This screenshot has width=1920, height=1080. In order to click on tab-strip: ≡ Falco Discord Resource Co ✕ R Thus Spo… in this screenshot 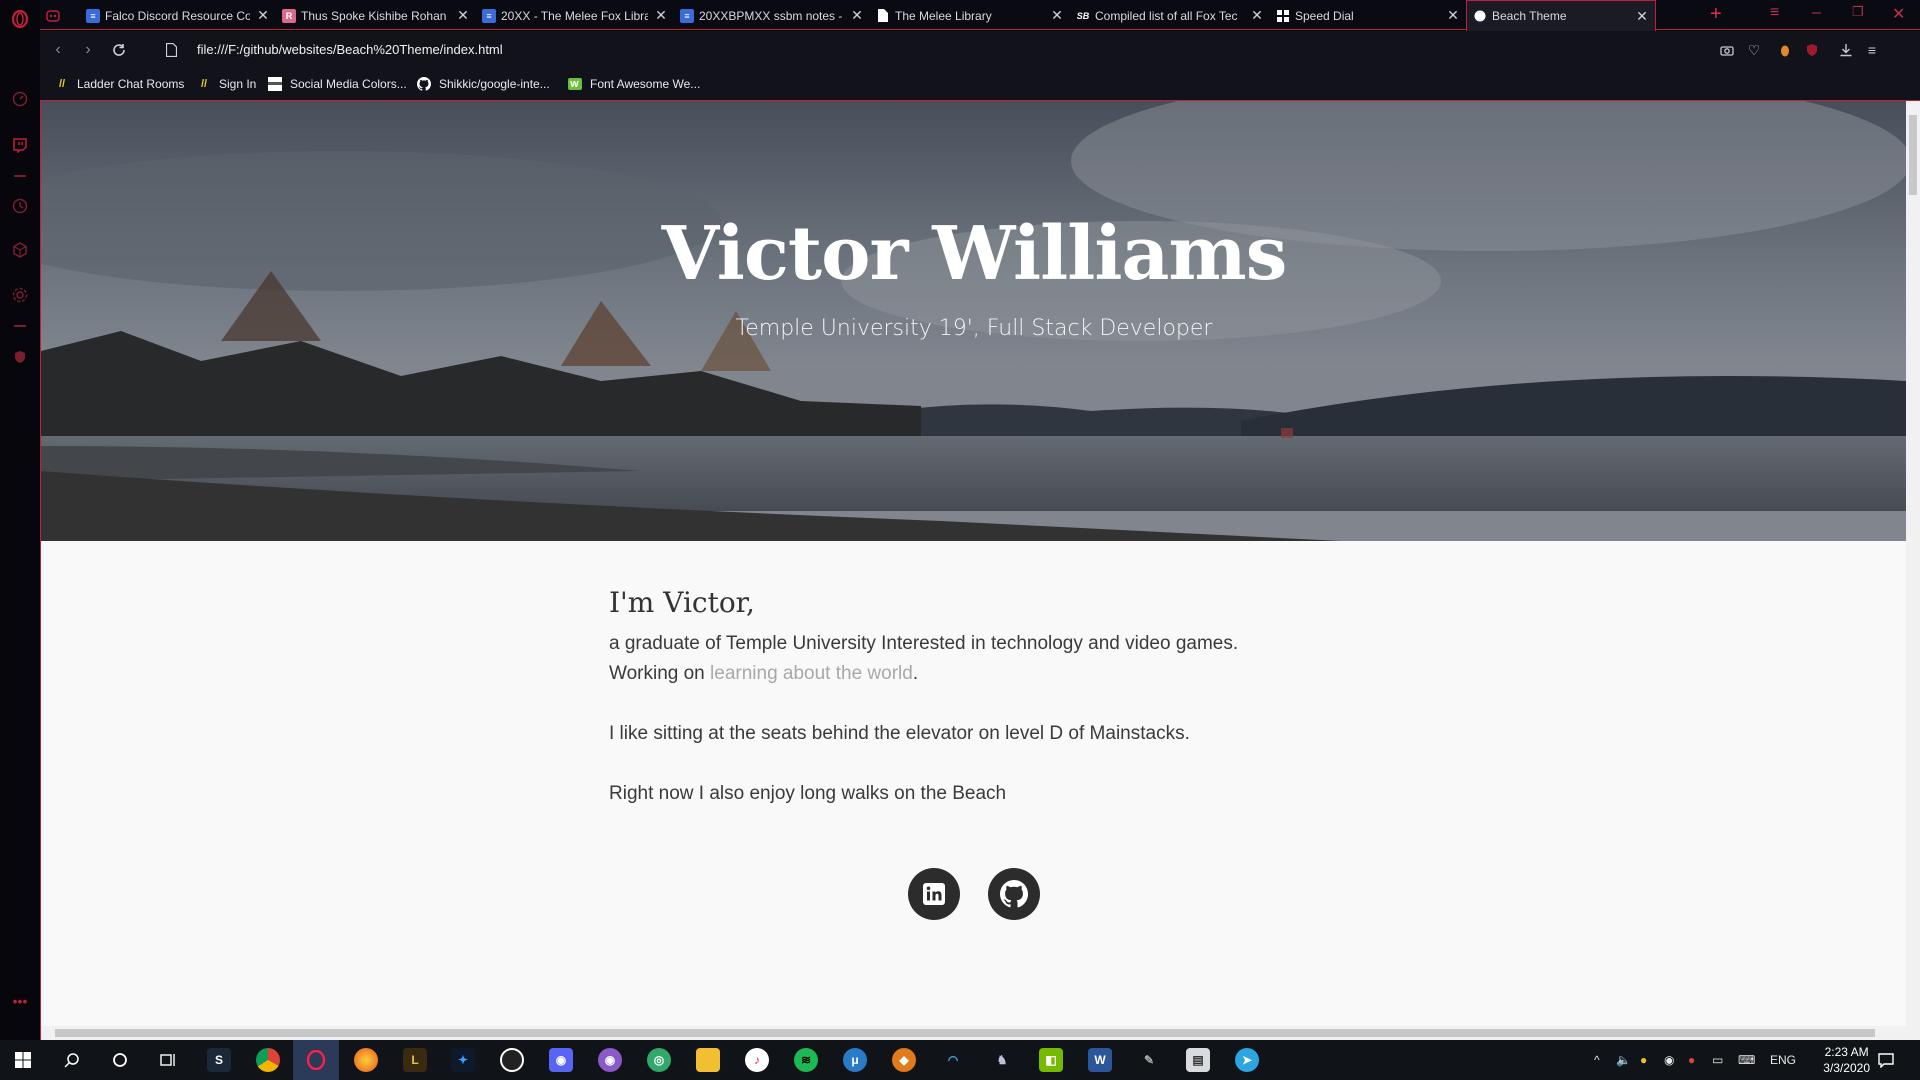, I will do `click(980, 15)`.